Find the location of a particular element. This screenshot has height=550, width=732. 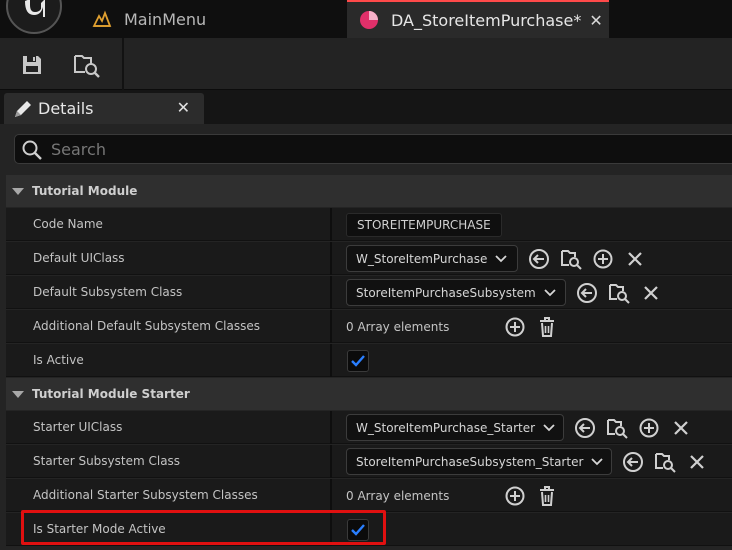

save-icon is located at coordinates (32, 65).